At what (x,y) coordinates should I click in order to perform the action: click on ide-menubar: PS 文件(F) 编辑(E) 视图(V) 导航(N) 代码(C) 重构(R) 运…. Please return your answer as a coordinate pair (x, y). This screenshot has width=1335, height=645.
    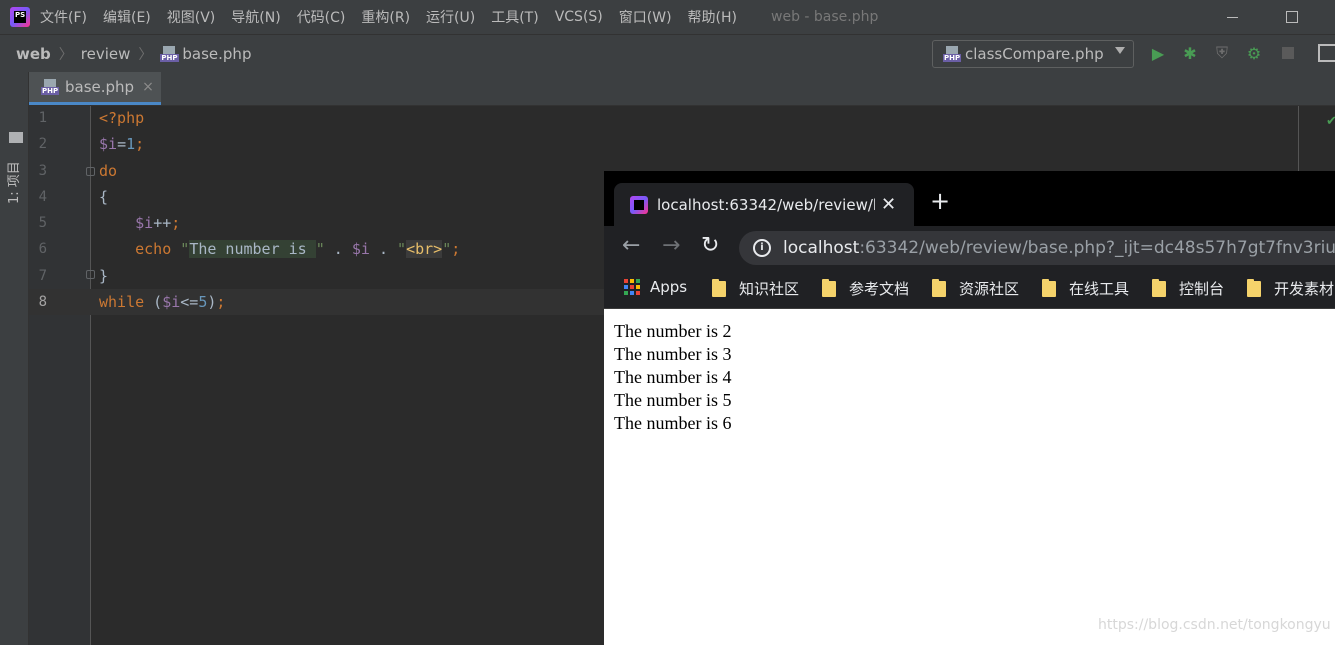
    Looking at the image, I should click on (667, 17).